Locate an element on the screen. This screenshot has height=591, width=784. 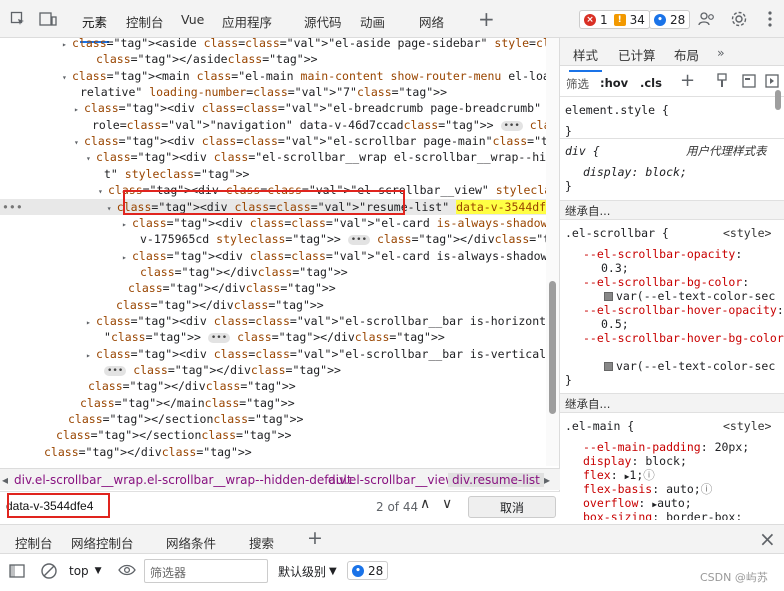
chevron-down-icon: ▼ is located at coordinates (333, 571).